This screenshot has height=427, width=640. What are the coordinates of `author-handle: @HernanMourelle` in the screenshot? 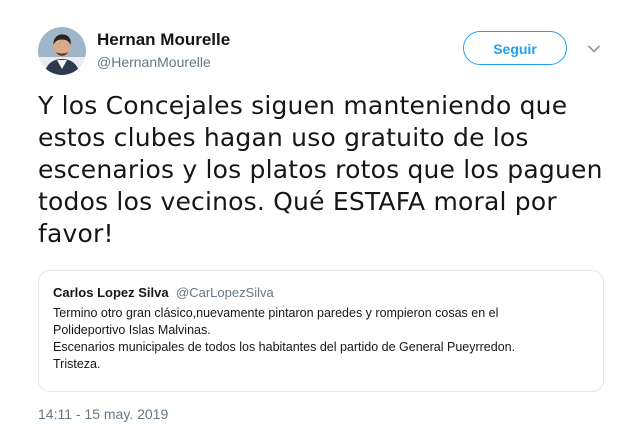 It's located at (154, 62).